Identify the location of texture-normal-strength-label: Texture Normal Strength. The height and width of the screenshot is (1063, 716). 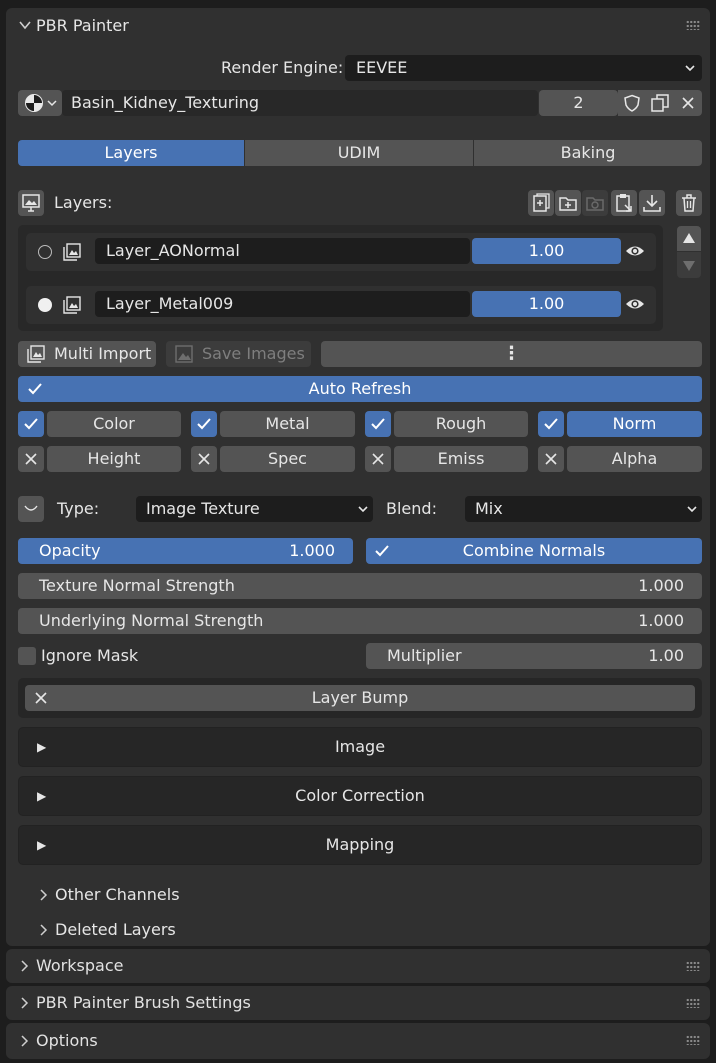
(137, 585).